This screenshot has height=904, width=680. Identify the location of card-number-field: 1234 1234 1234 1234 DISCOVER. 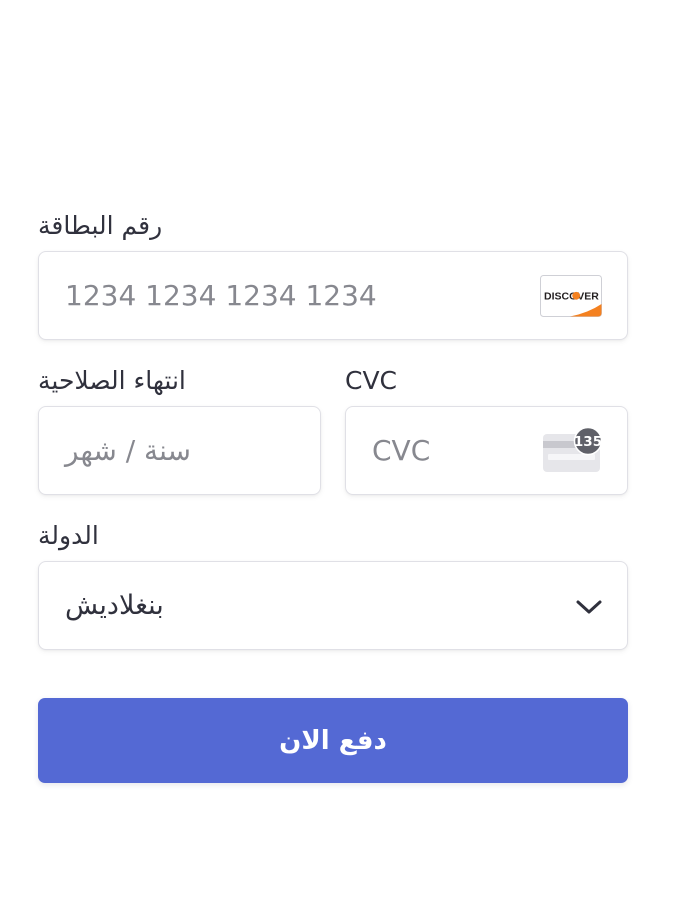
(333, 295).